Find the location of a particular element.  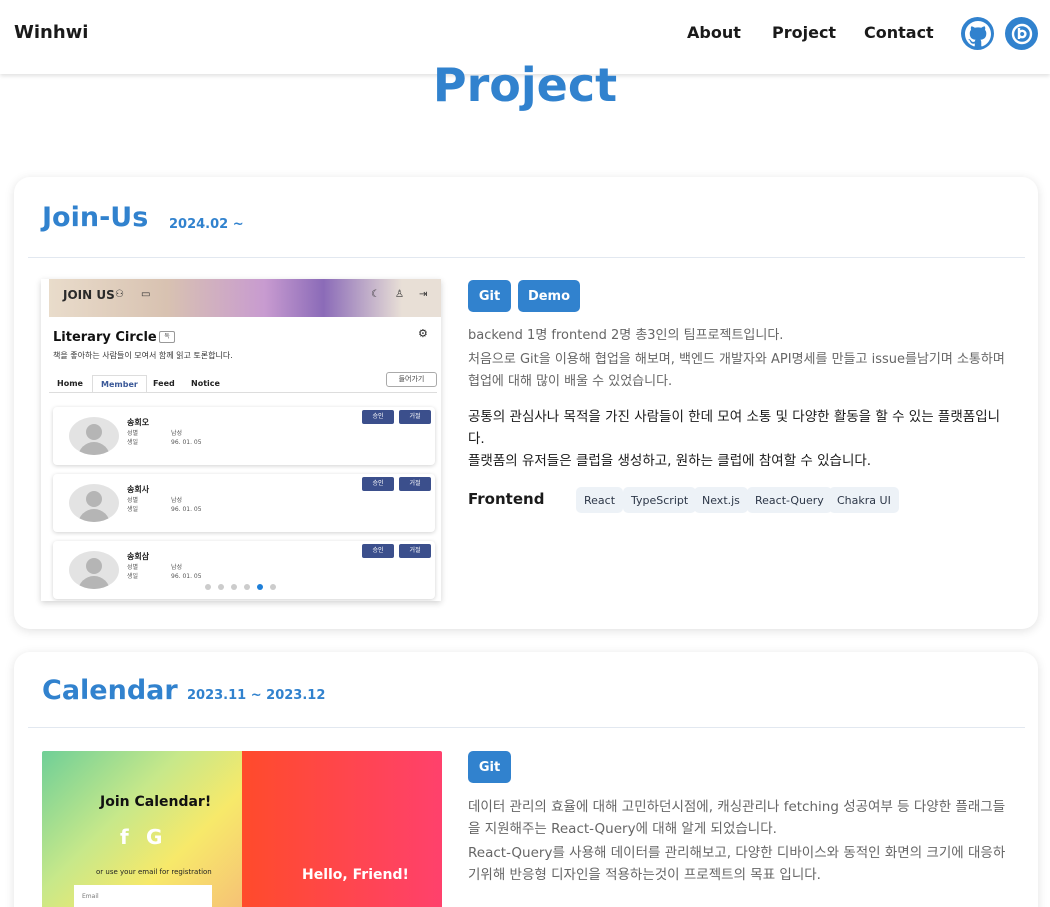

project-date: 2024.02 ~ is located at coordinates (206, 224).